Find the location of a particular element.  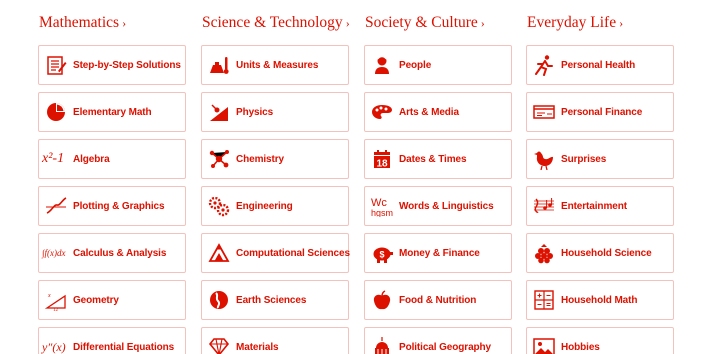

tile-label: Differential Equations is located at coordinates (124, 347).